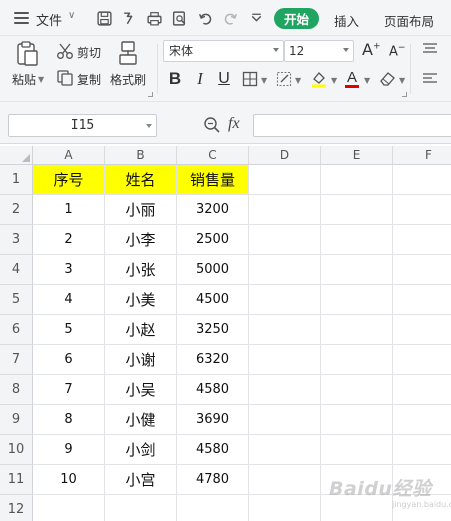  Describe the element at coordinates (213, 180) in the screenshot. I see `header-cell: 销售量` at that location.